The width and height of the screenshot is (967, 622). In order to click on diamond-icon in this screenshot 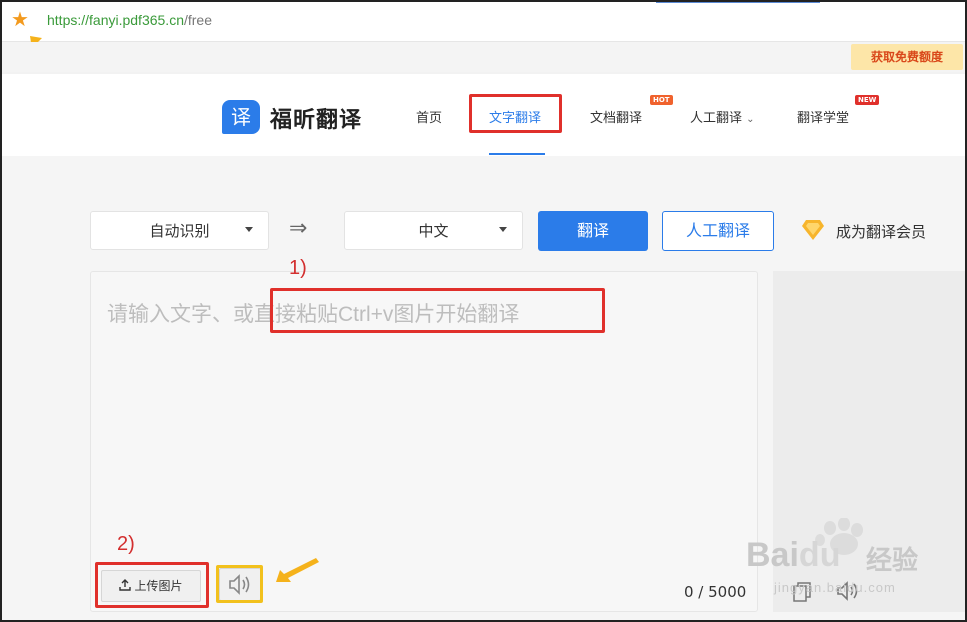, I will do `click(813, 230)`.